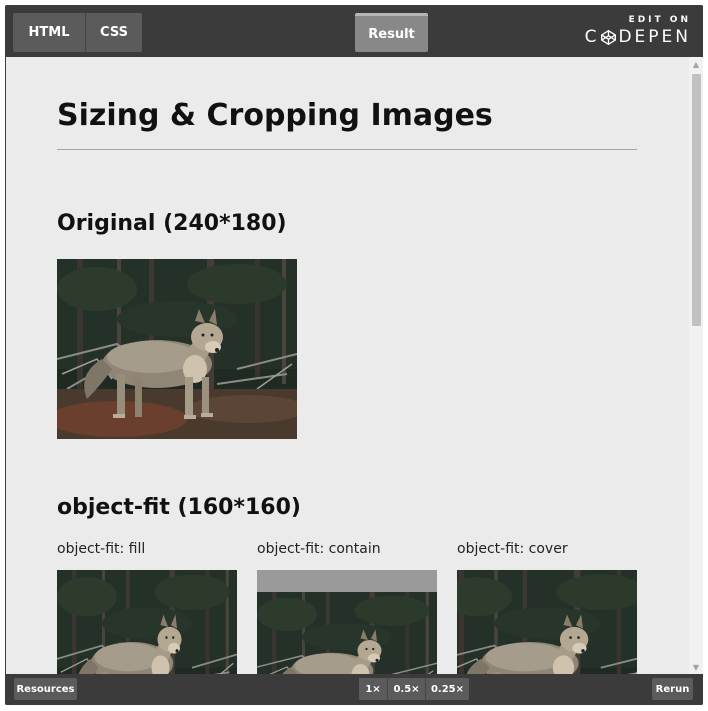 This screenshot has height=711, width=708. Describe the element at coordinates (147, 622) in the screenshot. I see `object-fit-fill-image` at that location.